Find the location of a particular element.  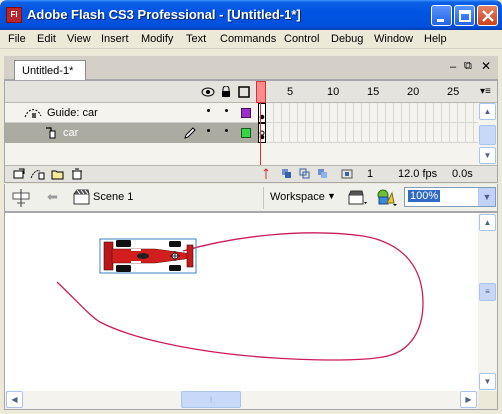

current-frame: 1 is located at coordinates (370, 174).